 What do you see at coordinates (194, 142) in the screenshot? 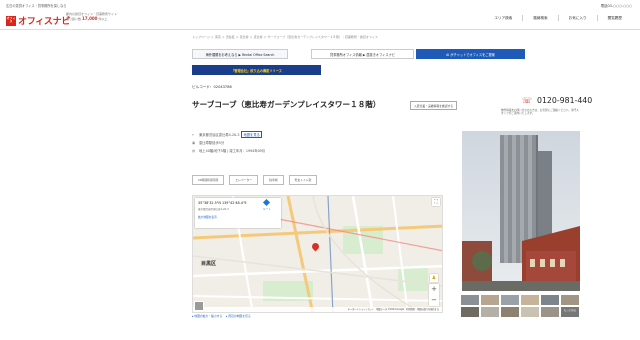
I see `train-icon: ▣` at bounding box center [194, 142].